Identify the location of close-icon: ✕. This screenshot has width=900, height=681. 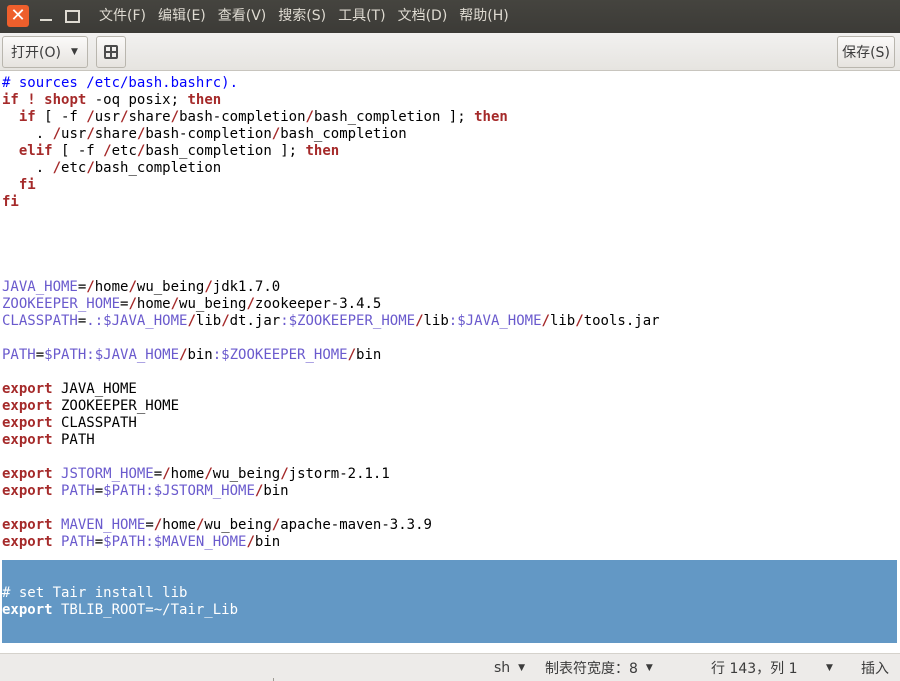
(18, 16).